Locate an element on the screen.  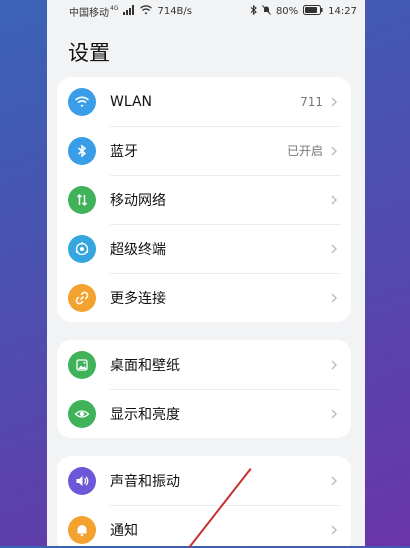
row-more-connections: 更多连接 is located at coordinates (204, 297).